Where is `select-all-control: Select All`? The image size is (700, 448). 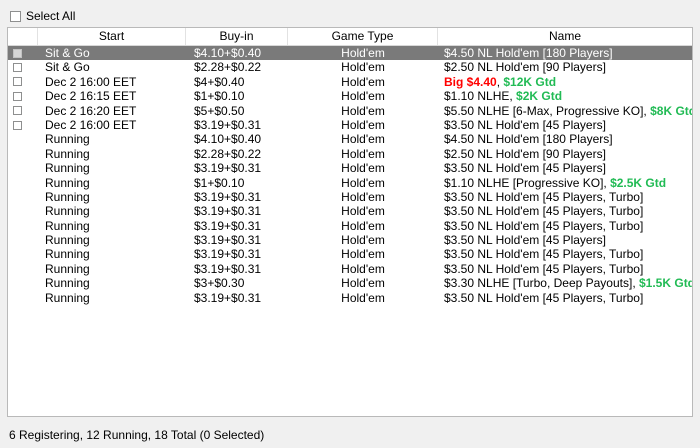
select-all-control: Select All is located at coordinates (42, 16).